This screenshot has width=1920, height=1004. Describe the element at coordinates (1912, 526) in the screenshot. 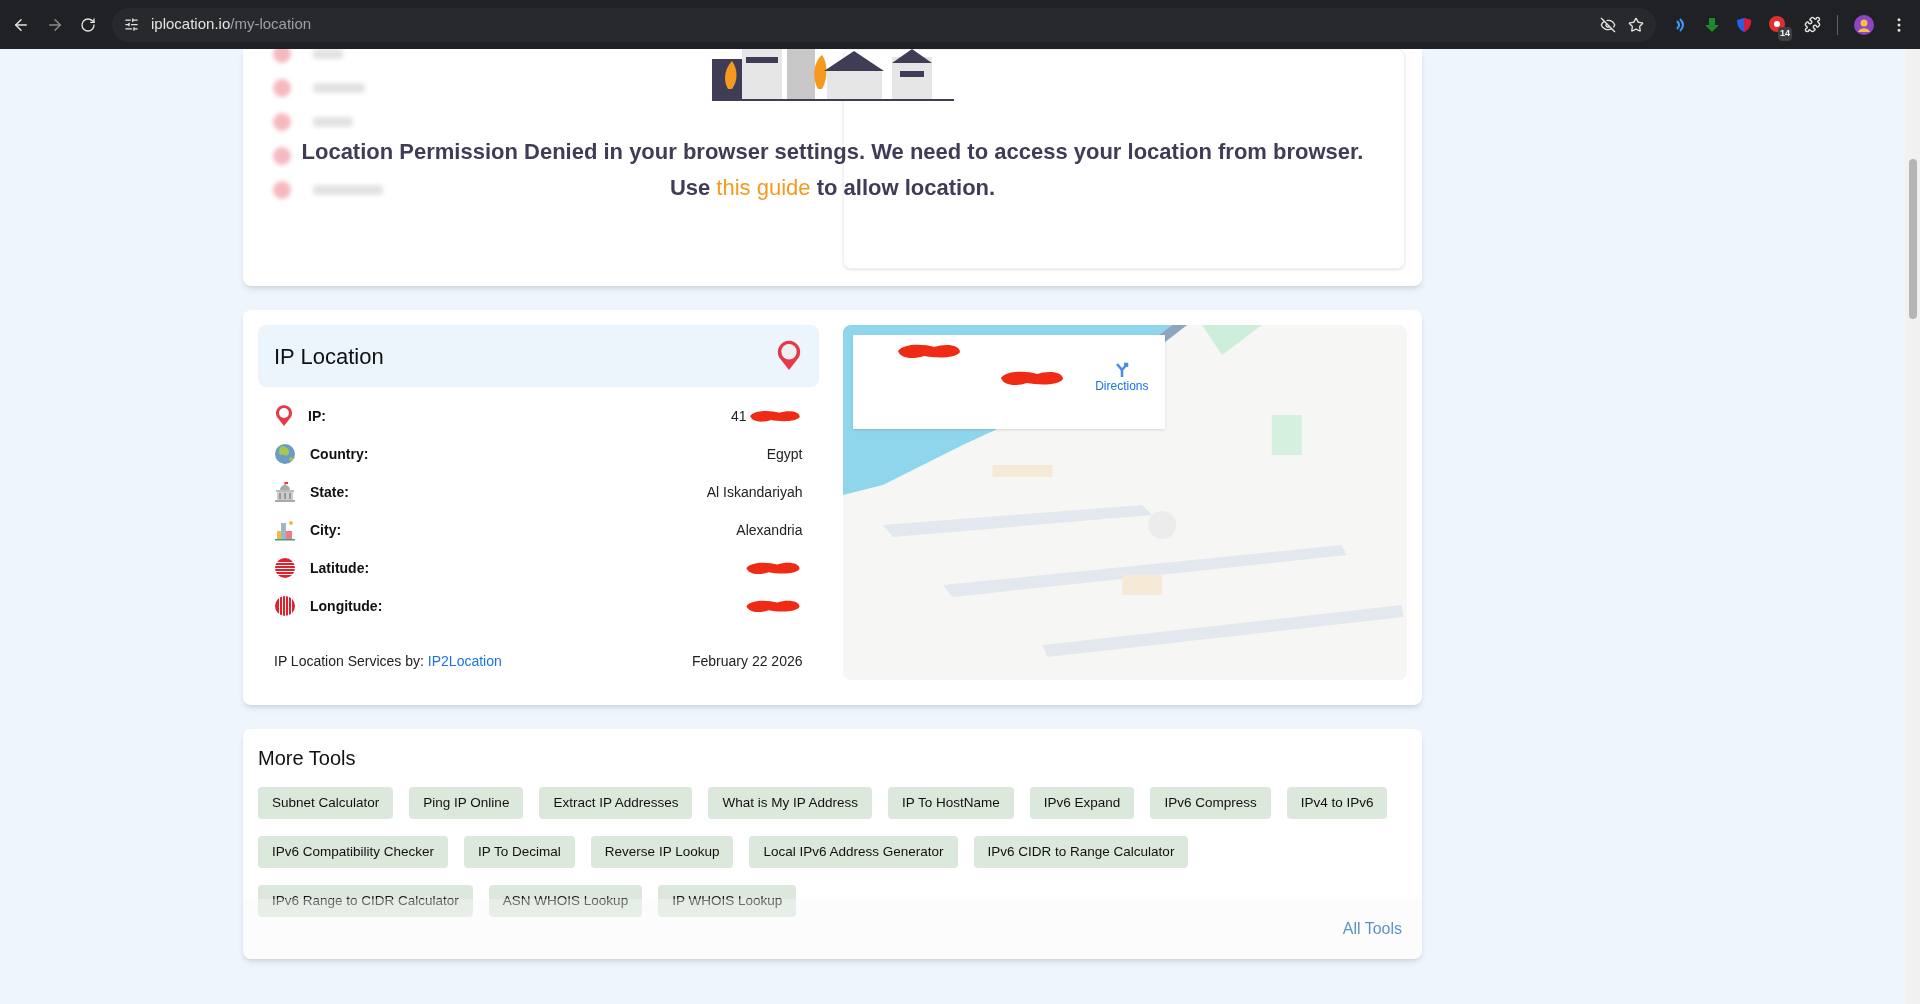

I see `scrollbar` at that location.